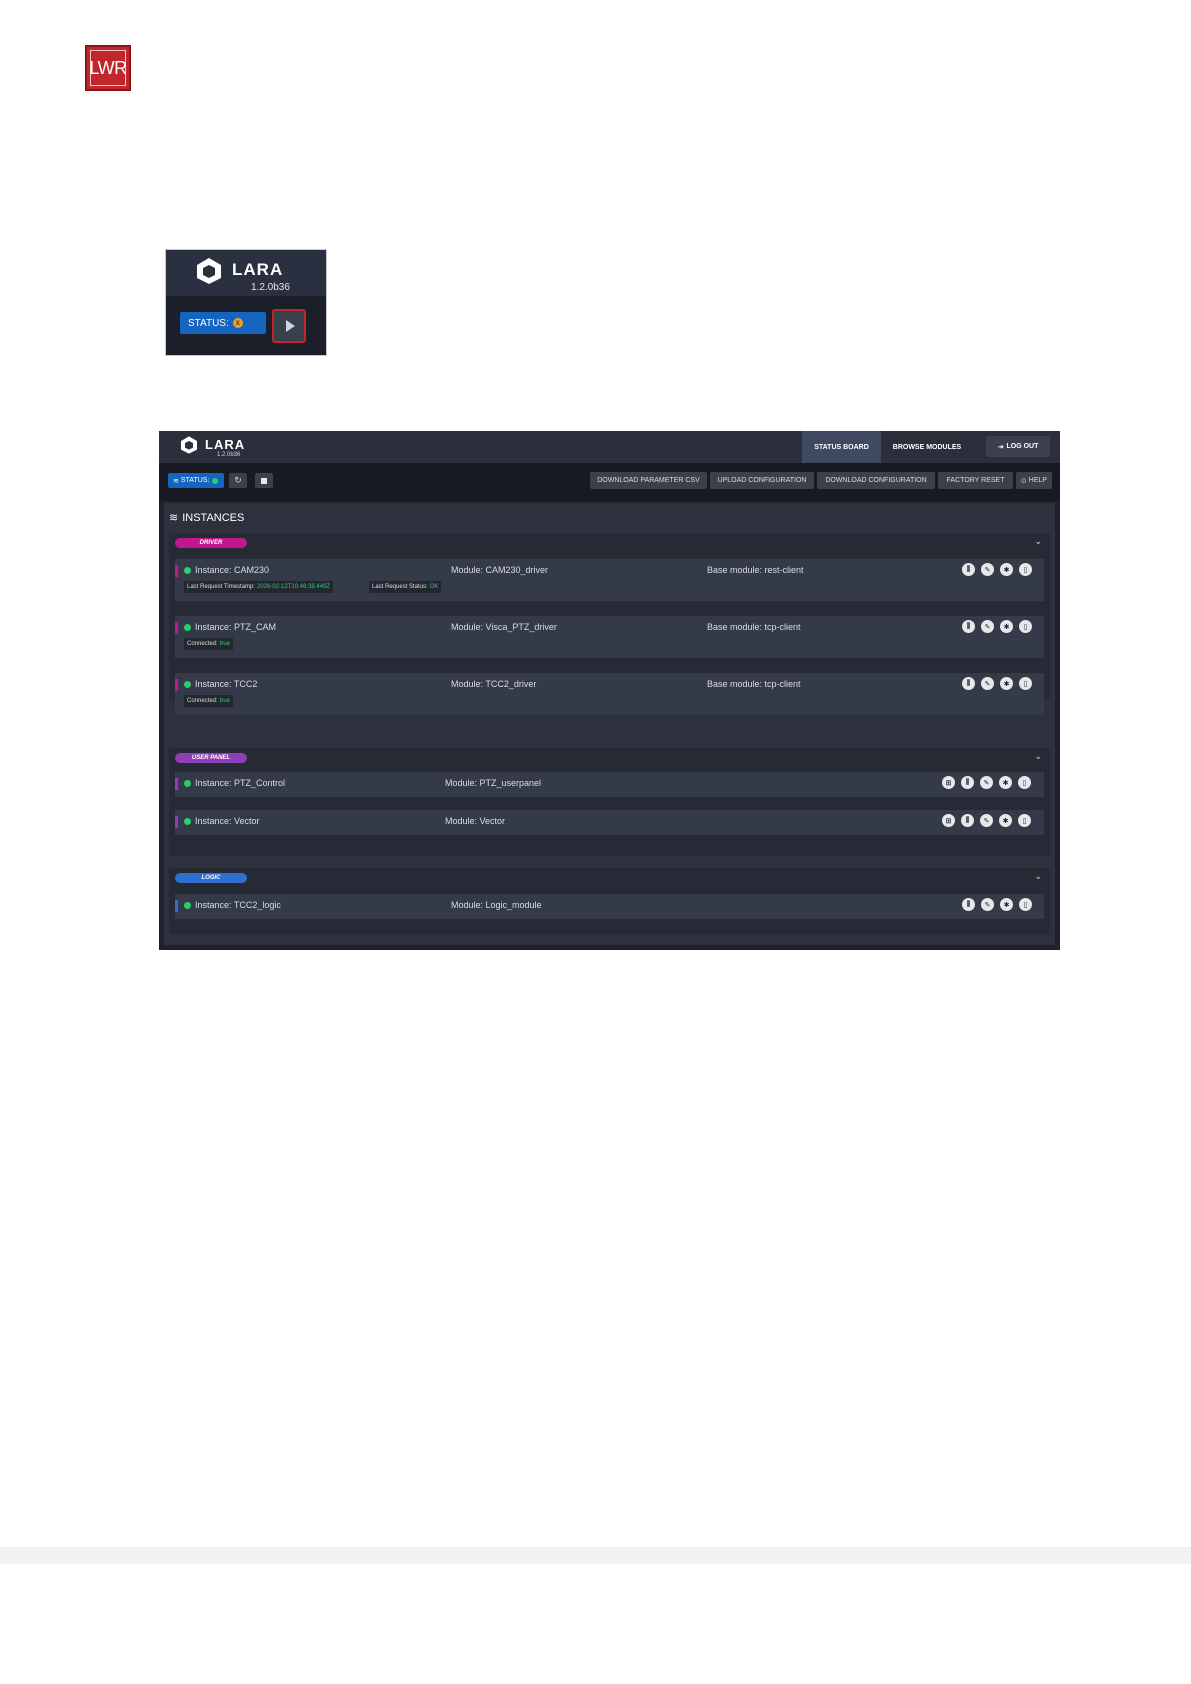 This screenshot has height=1684, width=1191. I want to click on tag-value: true, so click(225, 701).